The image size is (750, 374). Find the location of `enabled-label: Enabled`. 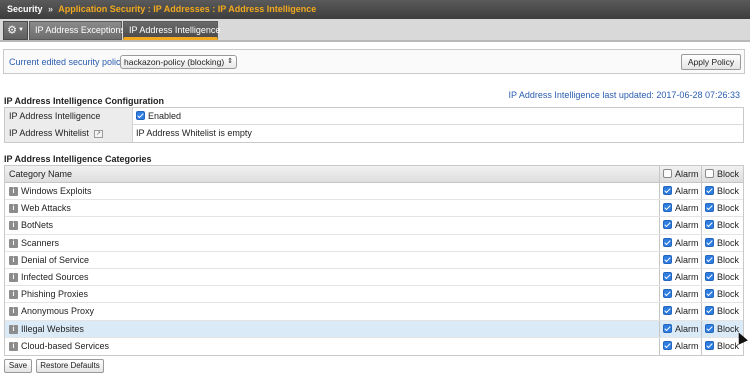

enabled-label: Enabled is located at coordinates (165, 116).